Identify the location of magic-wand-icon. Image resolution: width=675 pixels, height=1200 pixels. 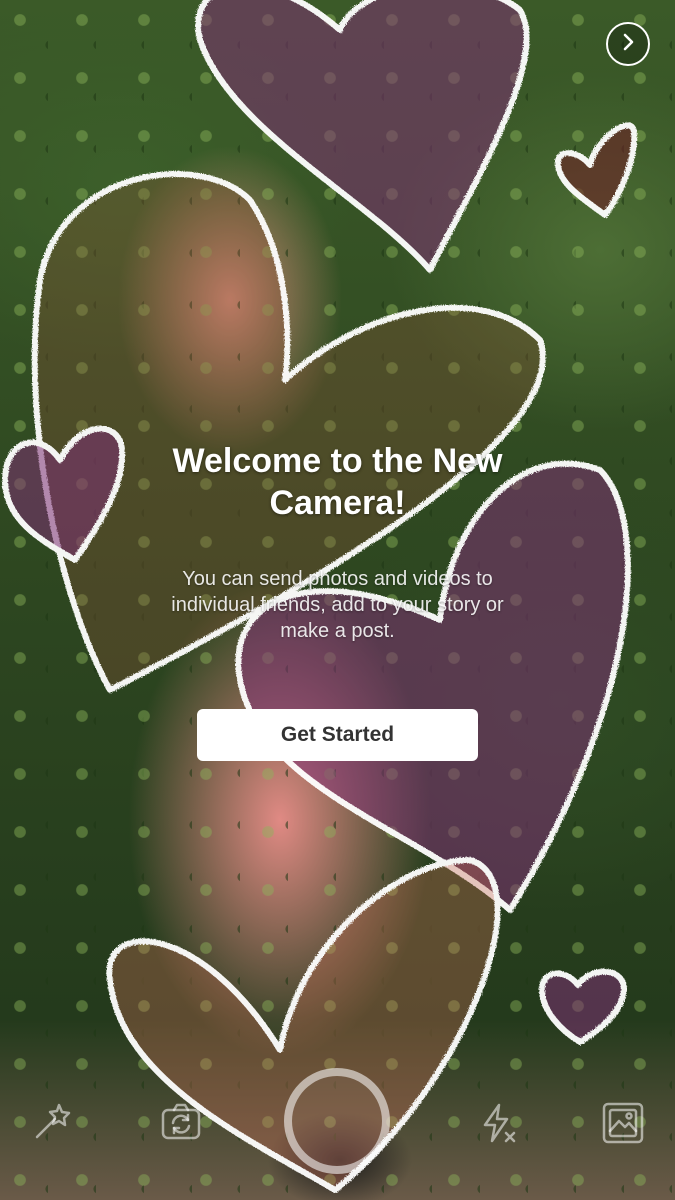
(53, 1123).